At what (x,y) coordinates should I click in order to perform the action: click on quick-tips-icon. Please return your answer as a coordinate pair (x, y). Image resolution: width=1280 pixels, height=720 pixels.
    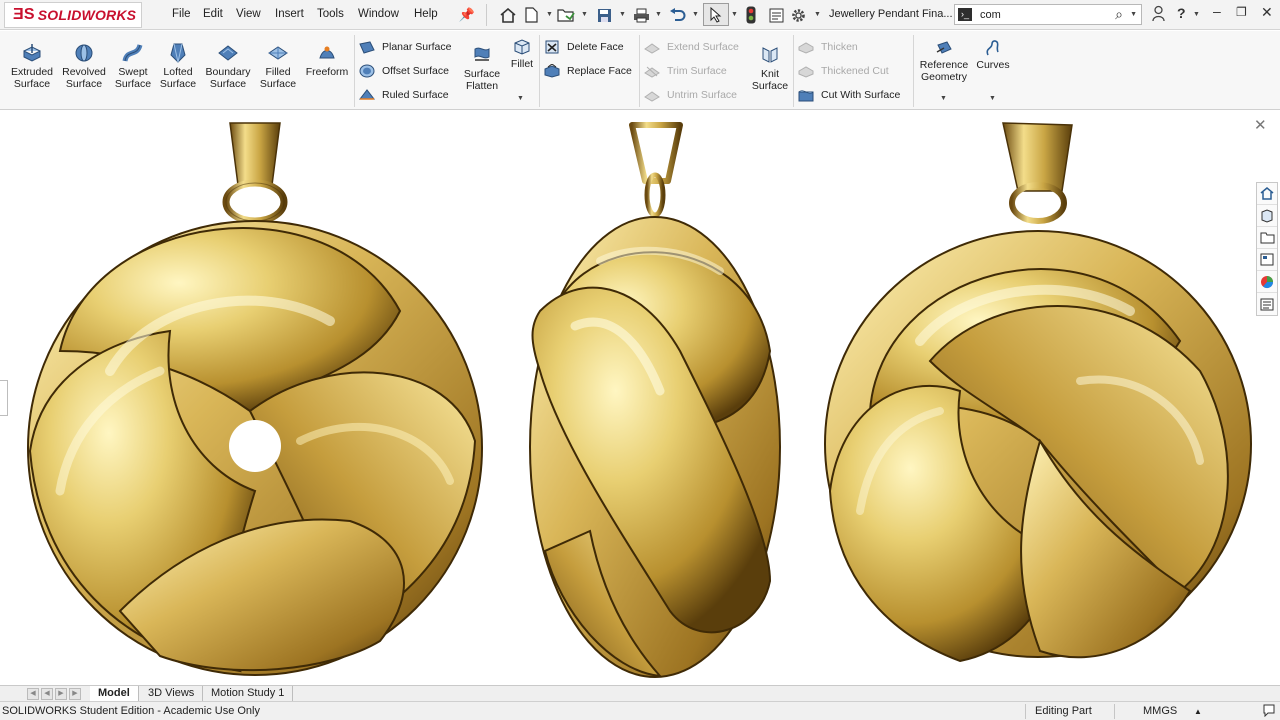
    Looking at the image, I should click on (1269, 711).